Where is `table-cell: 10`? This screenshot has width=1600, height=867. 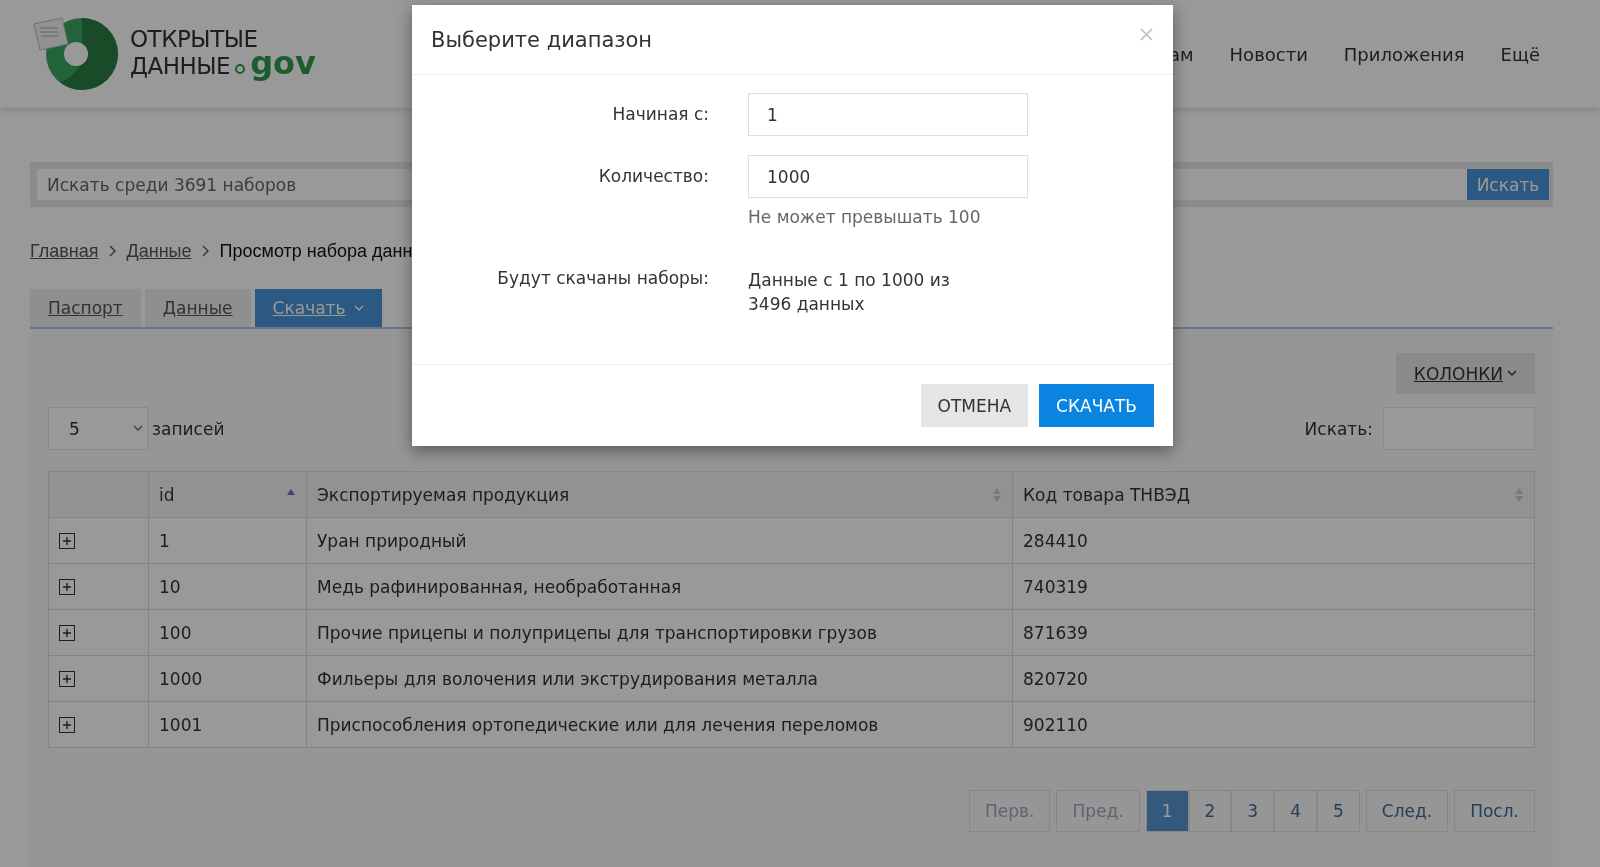 table-cell: 10 is located at coordinates (227, 586).